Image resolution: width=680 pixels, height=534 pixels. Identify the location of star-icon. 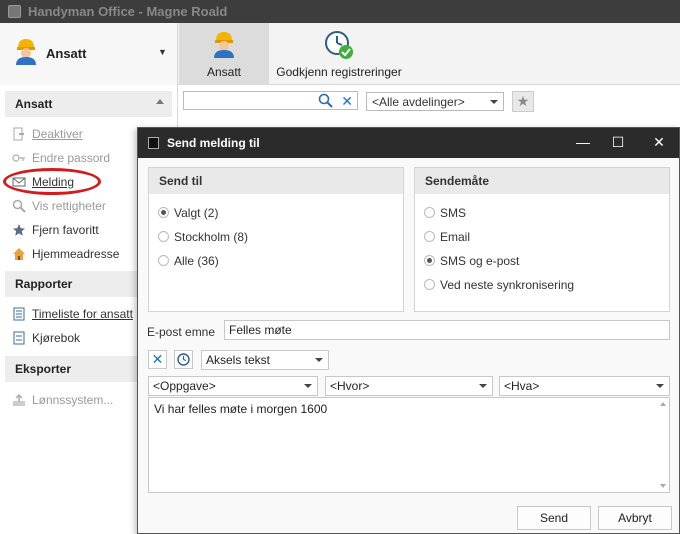
(19, 230).